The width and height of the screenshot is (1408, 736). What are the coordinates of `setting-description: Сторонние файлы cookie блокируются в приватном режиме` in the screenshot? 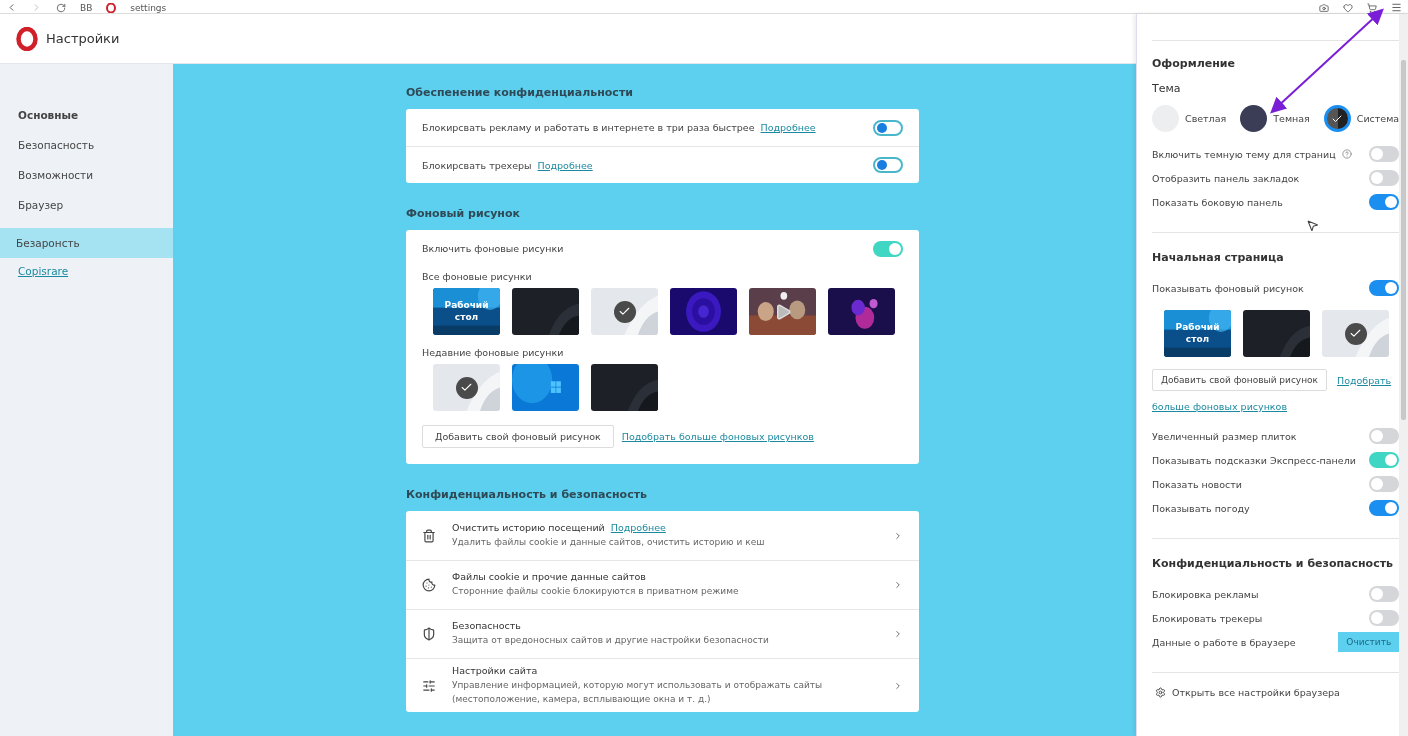 It's located at (596, 592).